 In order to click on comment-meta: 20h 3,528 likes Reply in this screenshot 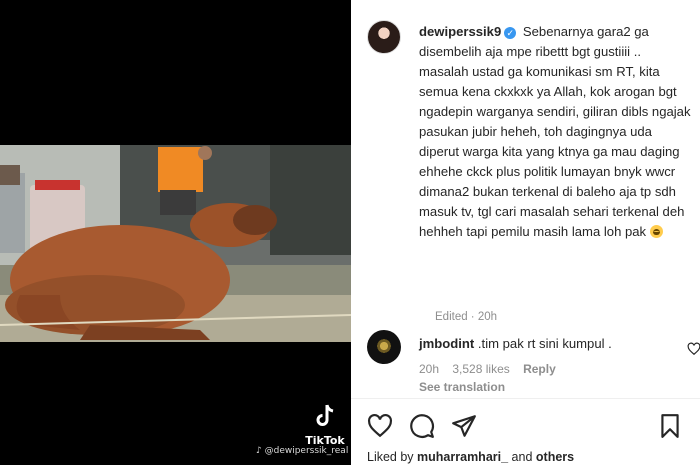, I will do `click(492, 369)`.